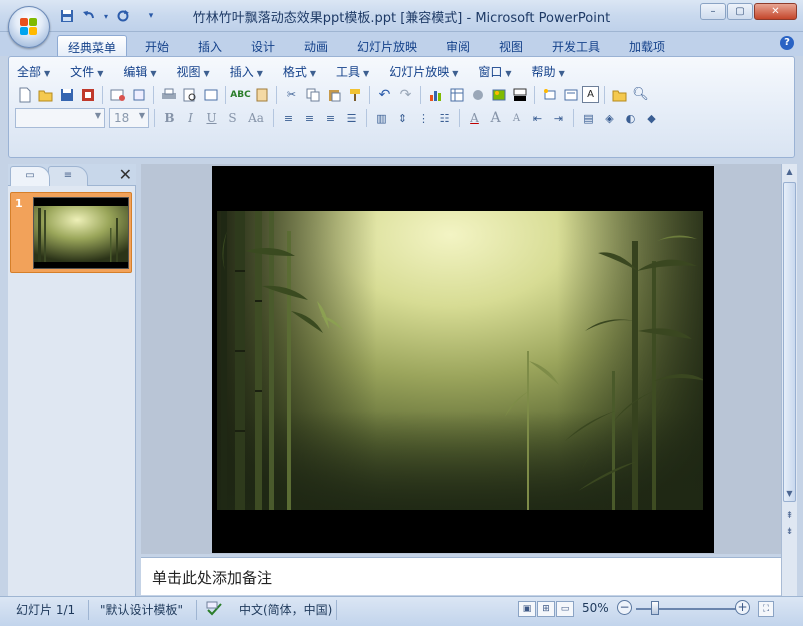 The image size is (803, 626). What do you see at coordinates (193, 71) in the screenshot?
I see `menu-view: 视图 ▼` at bounding box center [193, 71].